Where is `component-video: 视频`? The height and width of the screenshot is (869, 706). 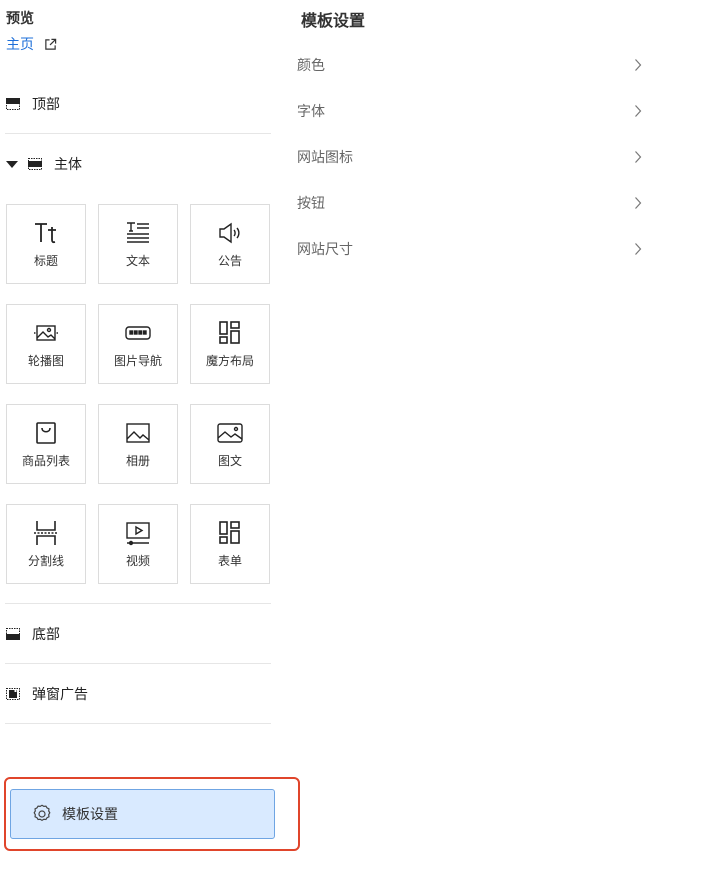 component-video: 视频 is located at coordinates (138, 544).